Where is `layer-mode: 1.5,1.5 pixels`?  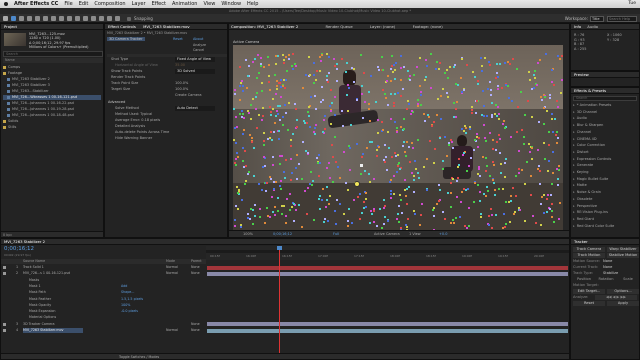 layer-mode: 1.5,1.5 pixels is located at coordinates (132, 299).